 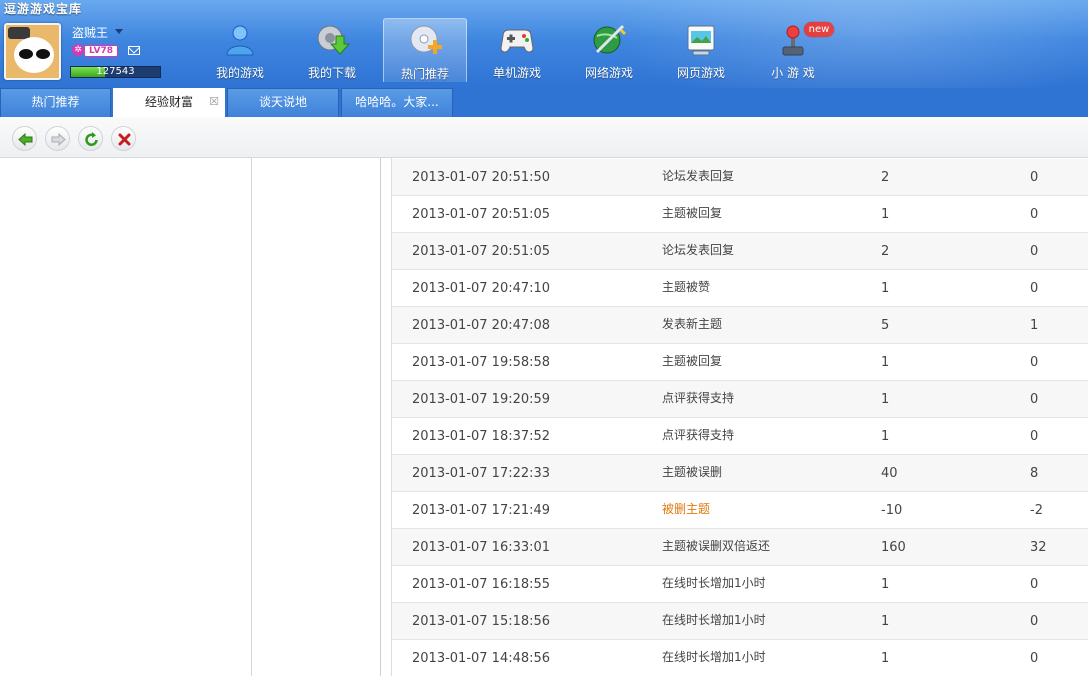 I want to click on arrow-right-icon, so click(x=58, y=139).